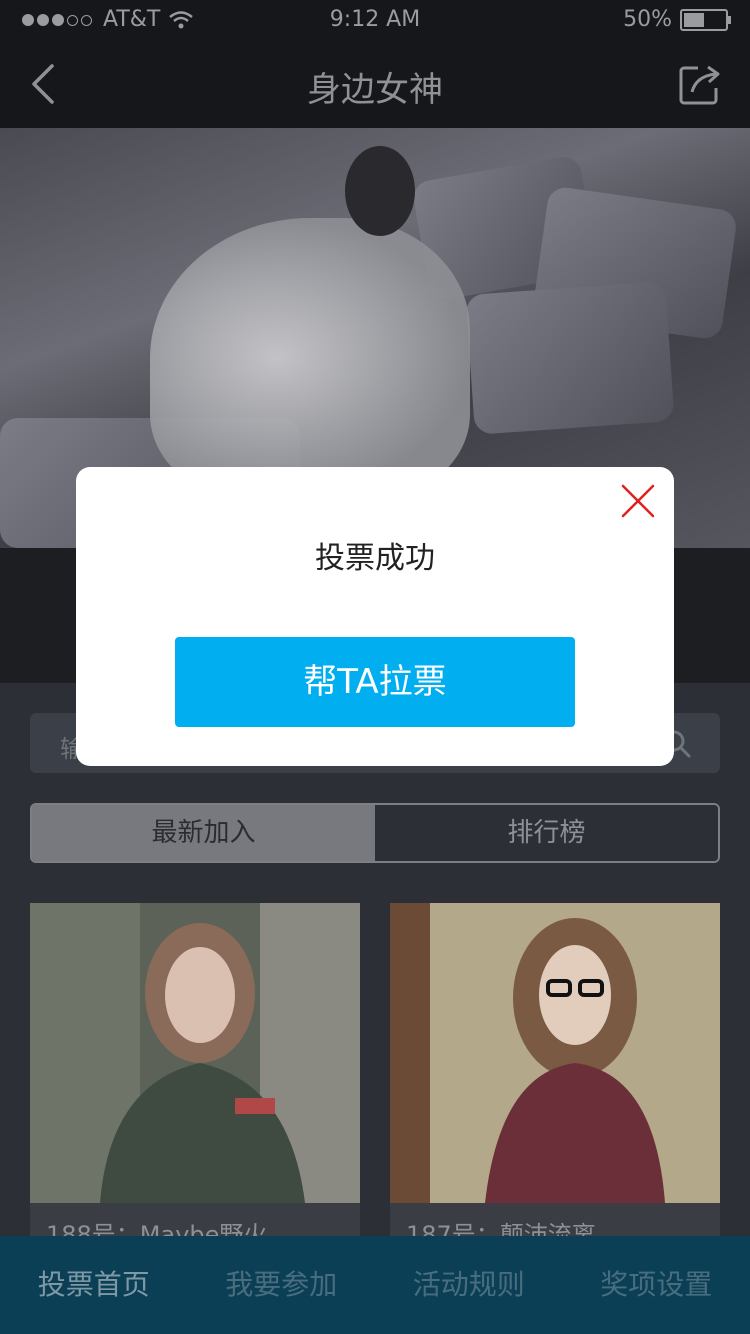 This screenshot has height=1334, width=750. Describe the element at coordinates (375, 682) in the screenshot. I see `canvass-button: 帮TA拉票` at that location.